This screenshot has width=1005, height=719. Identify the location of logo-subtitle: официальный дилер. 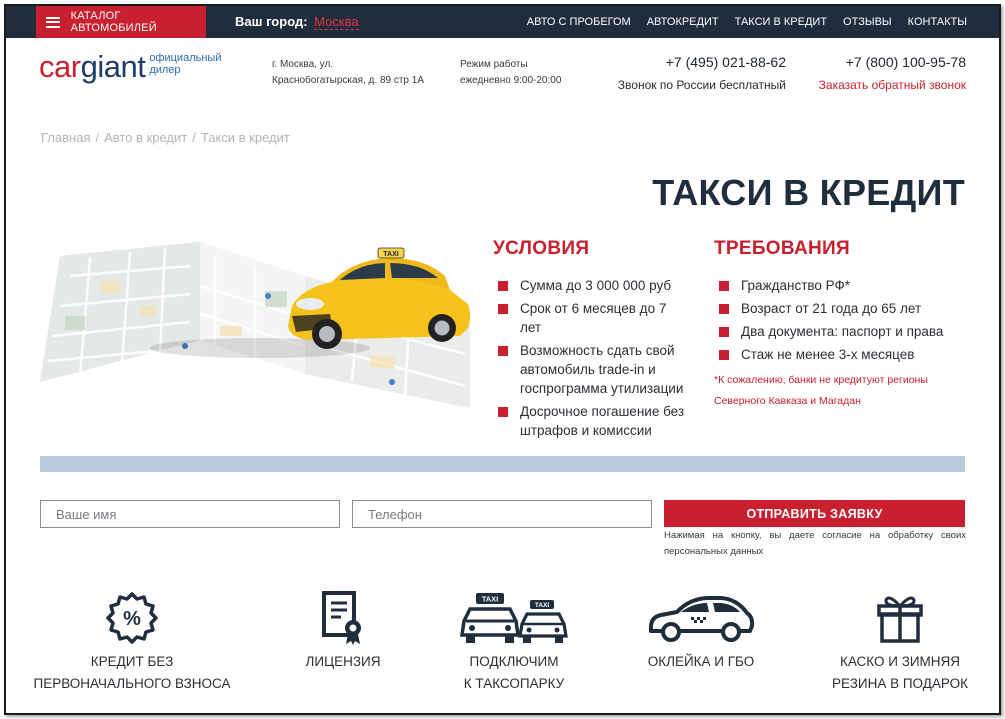
(185, 64).